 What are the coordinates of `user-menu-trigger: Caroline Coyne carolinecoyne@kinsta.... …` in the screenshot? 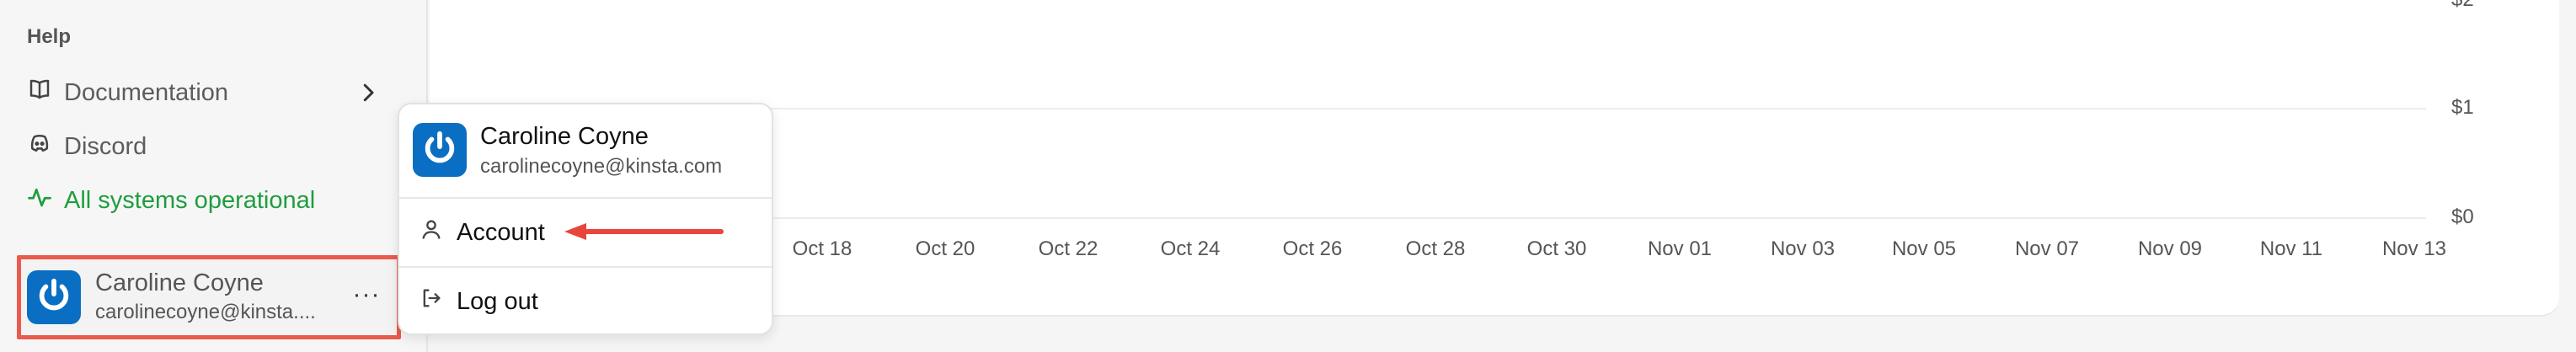 It's located at (209, 297).